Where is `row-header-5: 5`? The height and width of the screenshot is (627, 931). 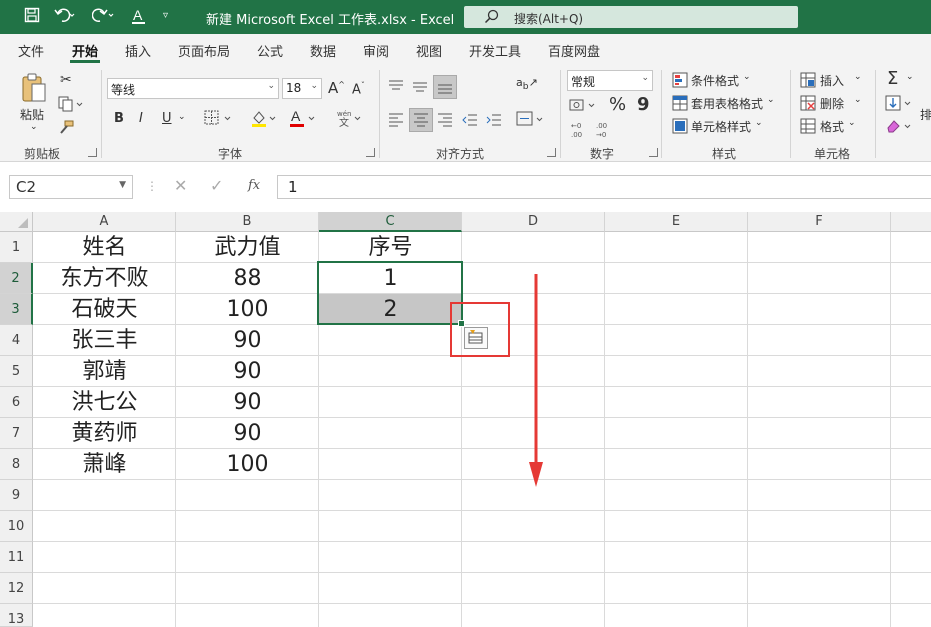 row-header-5: 5 is located at coordinates (16, 371).